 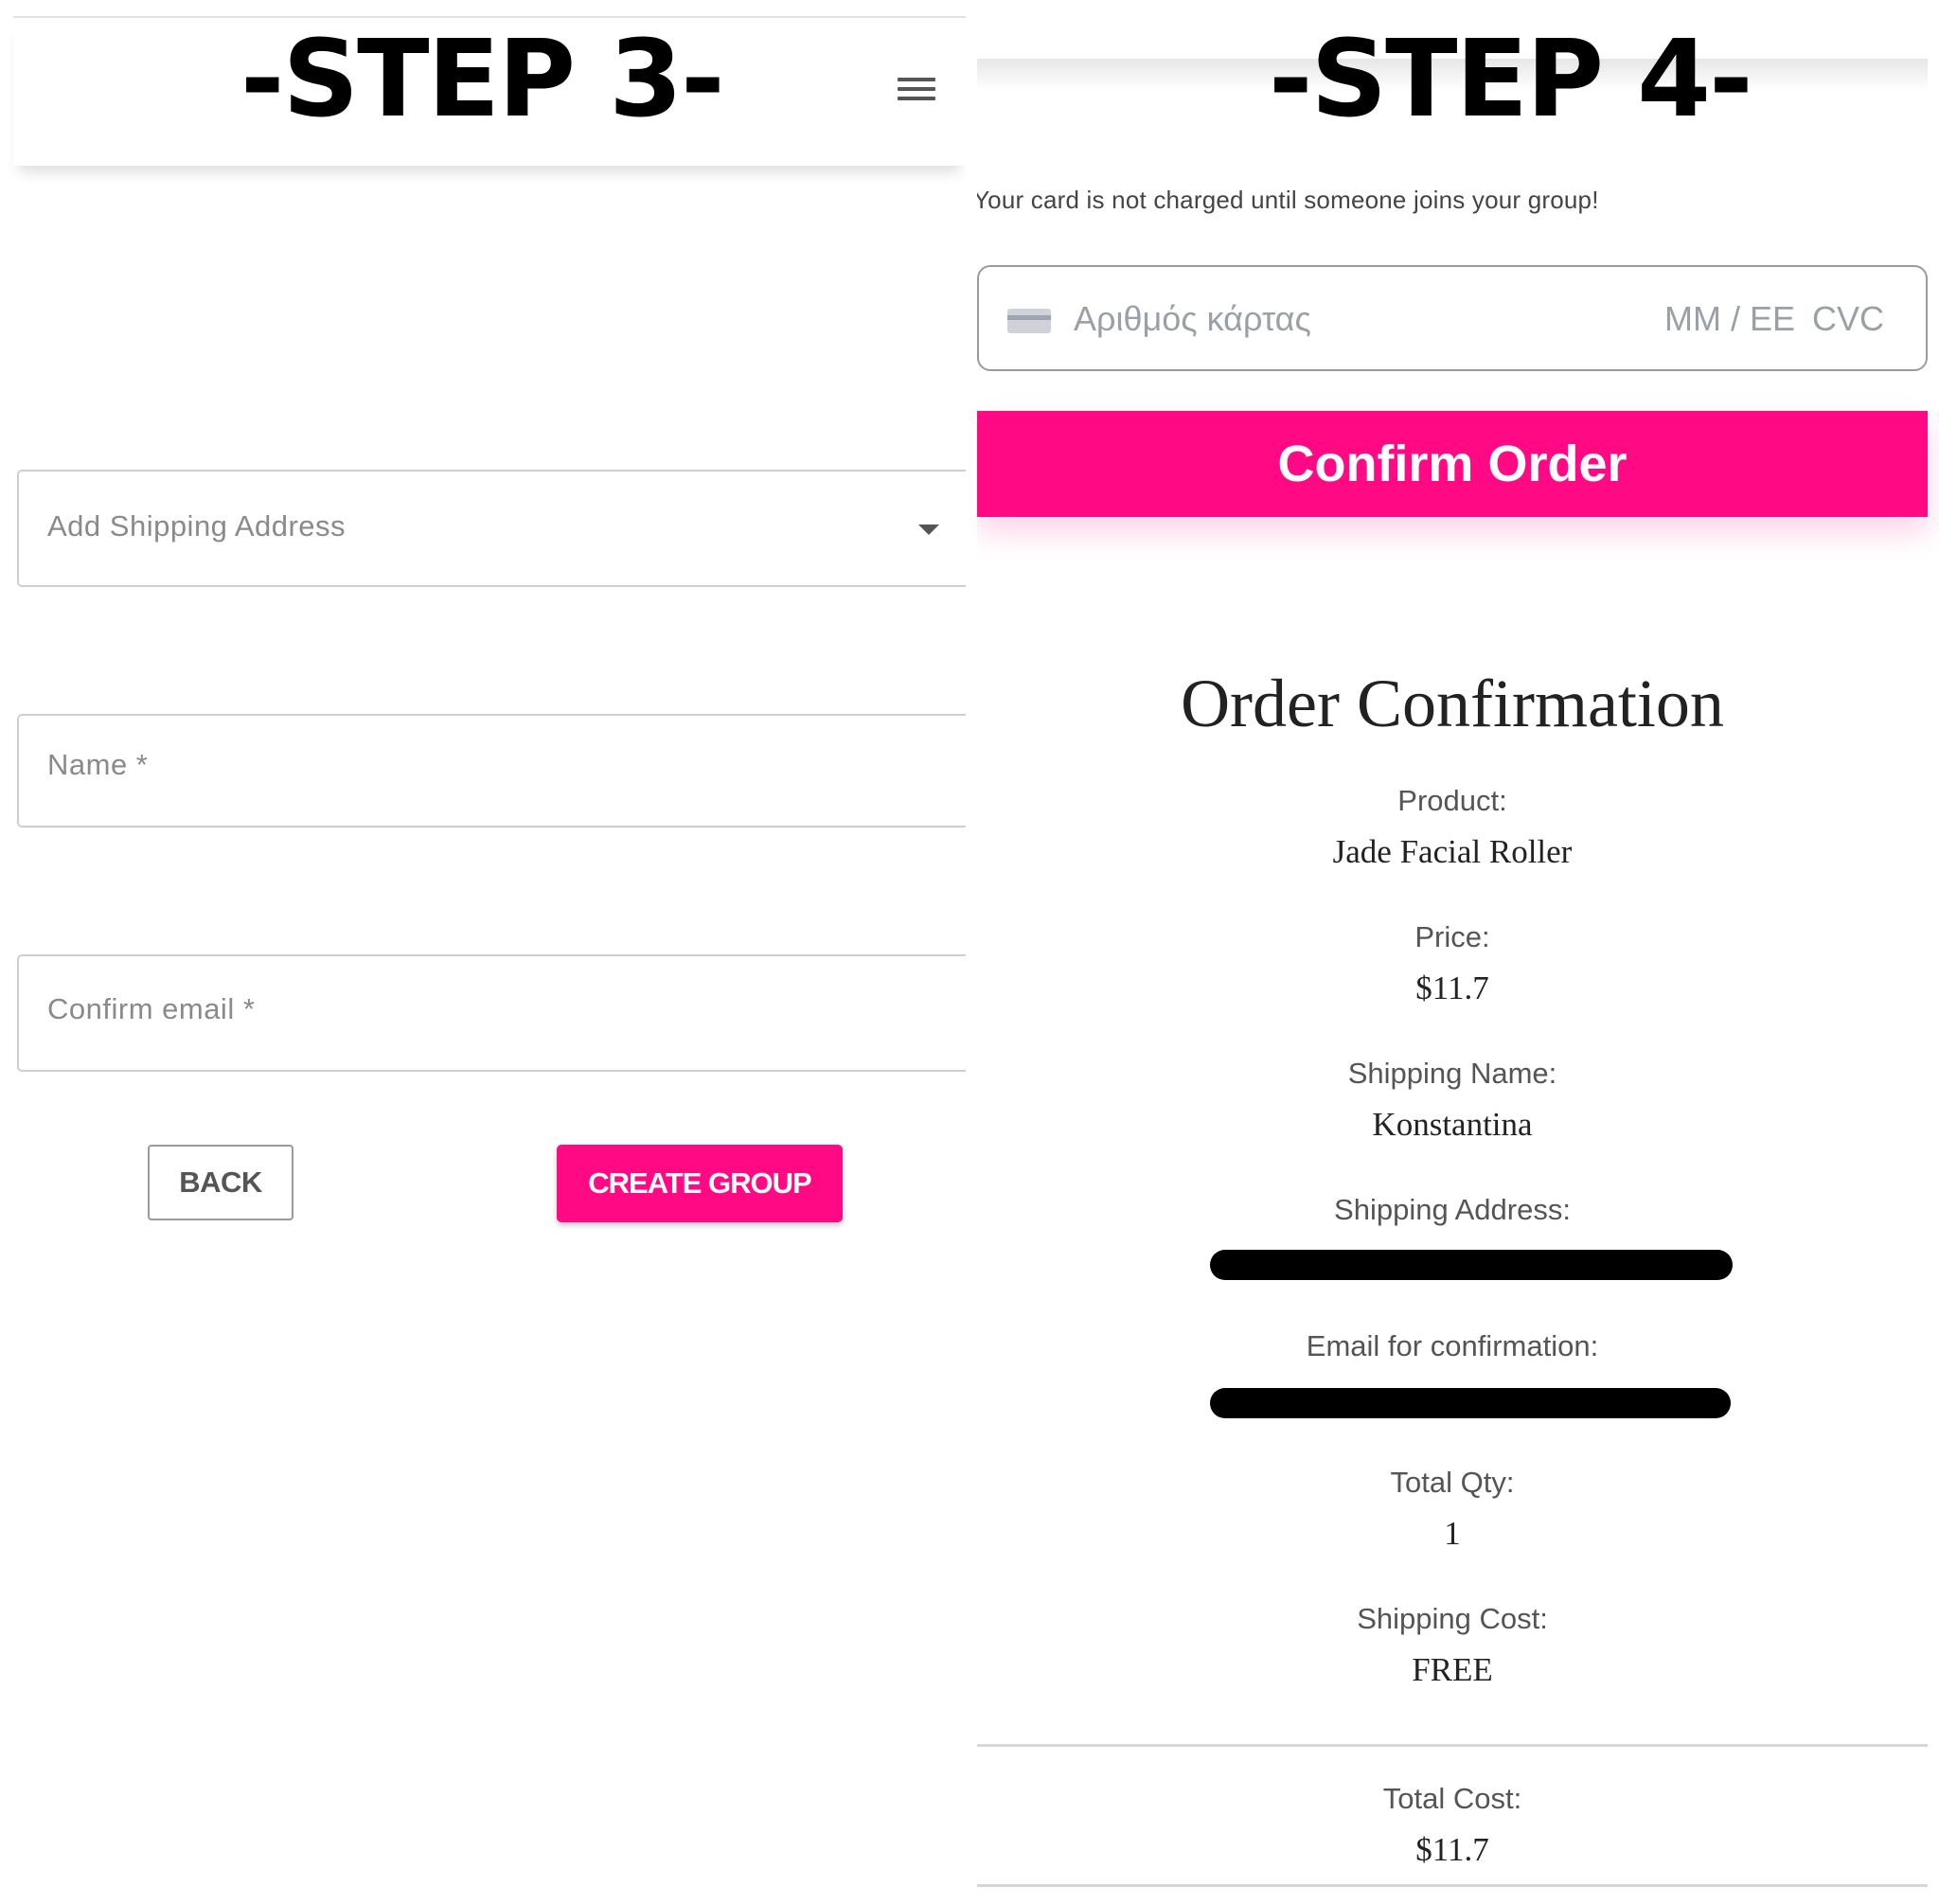 I want to click on email-label: Email for confirmation:, so click(x=1452, y=1345).